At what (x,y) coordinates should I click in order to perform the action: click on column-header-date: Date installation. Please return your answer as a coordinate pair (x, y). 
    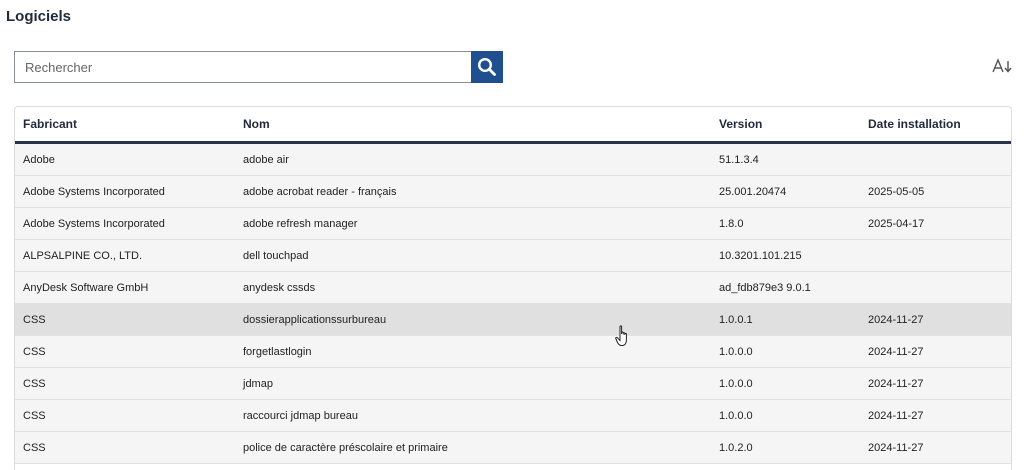
    Looking at the image, I should click on (935, 125).